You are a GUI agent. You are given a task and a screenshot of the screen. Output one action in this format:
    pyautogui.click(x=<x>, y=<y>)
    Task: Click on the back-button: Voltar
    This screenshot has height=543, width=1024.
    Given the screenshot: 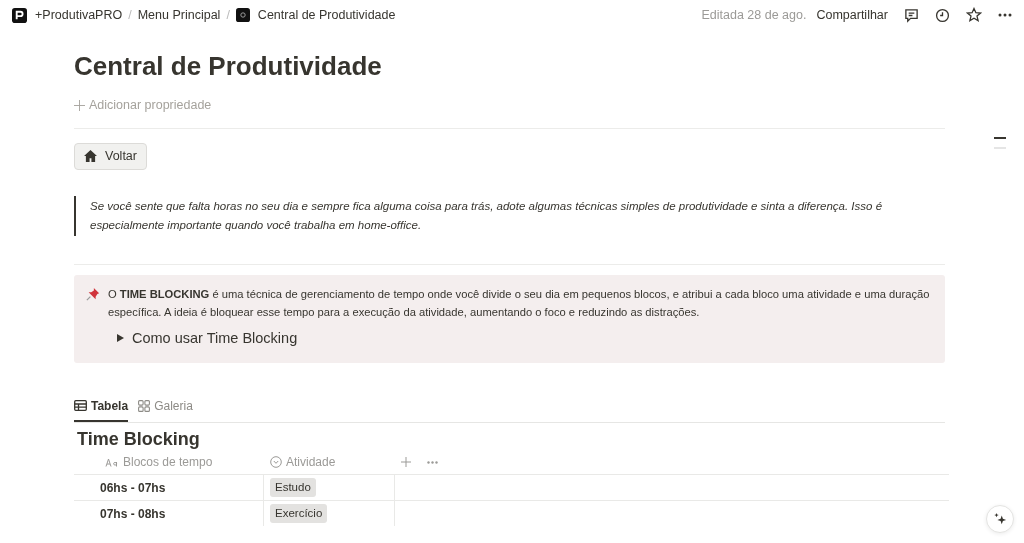 What is the action you would take?
    pyautogui.click(x=110, y=156)
    